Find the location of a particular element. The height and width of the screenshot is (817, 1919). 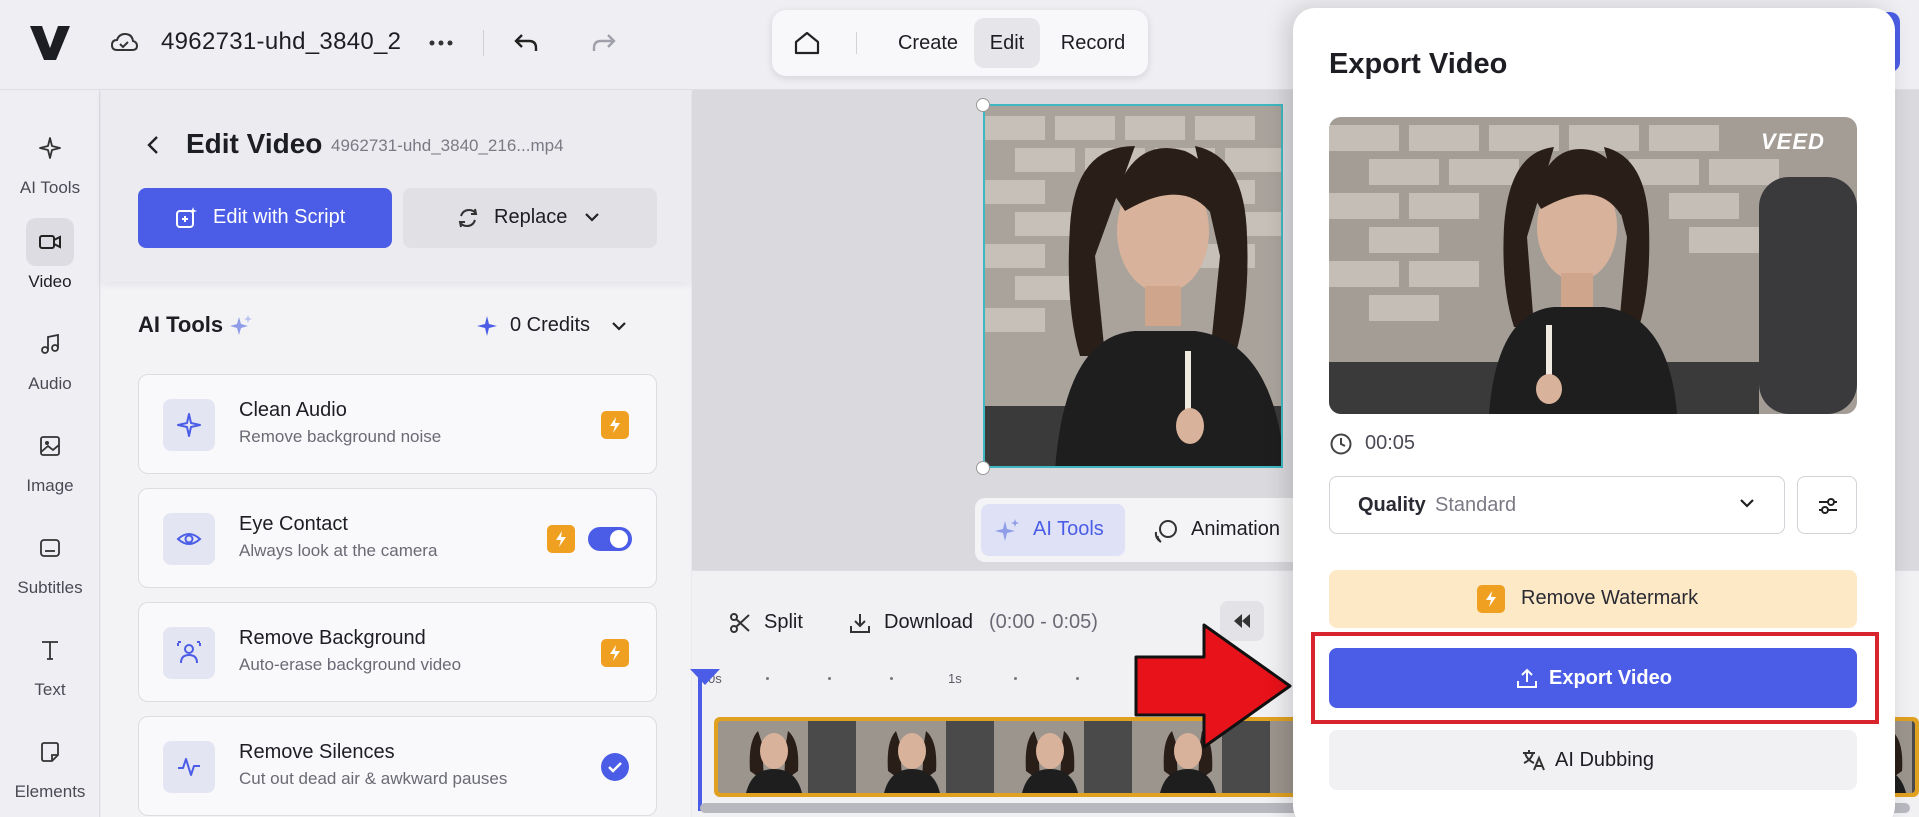

rail-label: Elements is located at coordinates (50, 791).